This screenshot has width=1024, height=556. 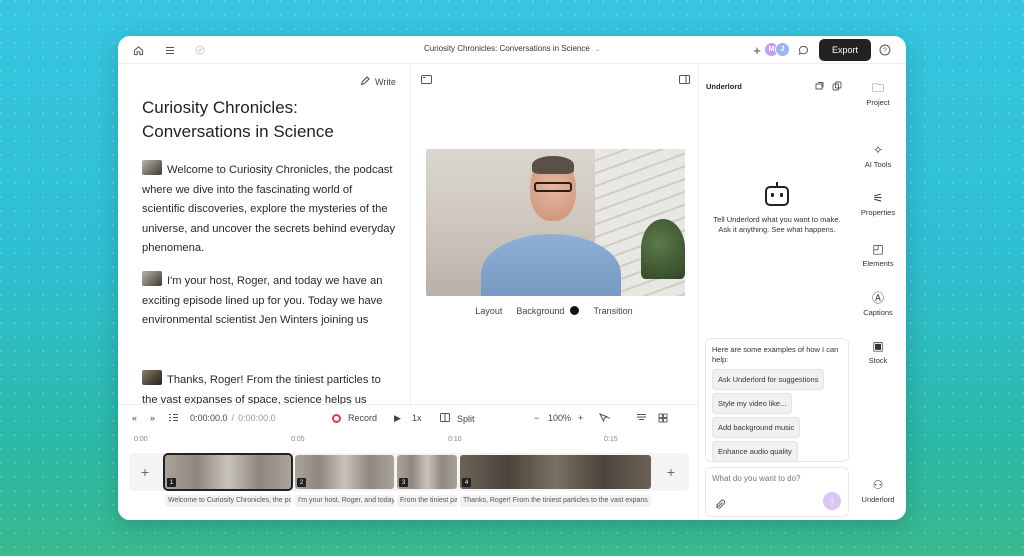 What do you see at coordinates (553, 187) in the screenshot?
I see `speaker-glasses` at bounding box center [553, 187].